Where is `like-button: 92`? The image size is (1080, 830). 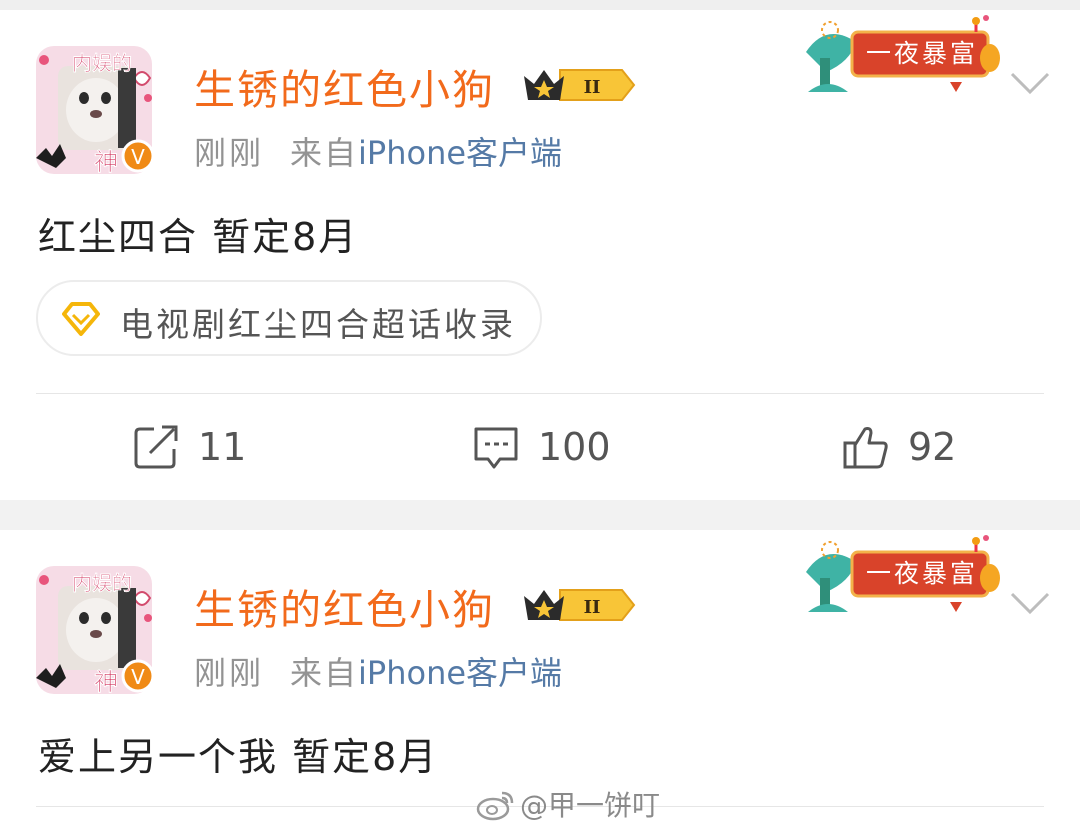 like-button: 92 is located at coordinates (899, 447).